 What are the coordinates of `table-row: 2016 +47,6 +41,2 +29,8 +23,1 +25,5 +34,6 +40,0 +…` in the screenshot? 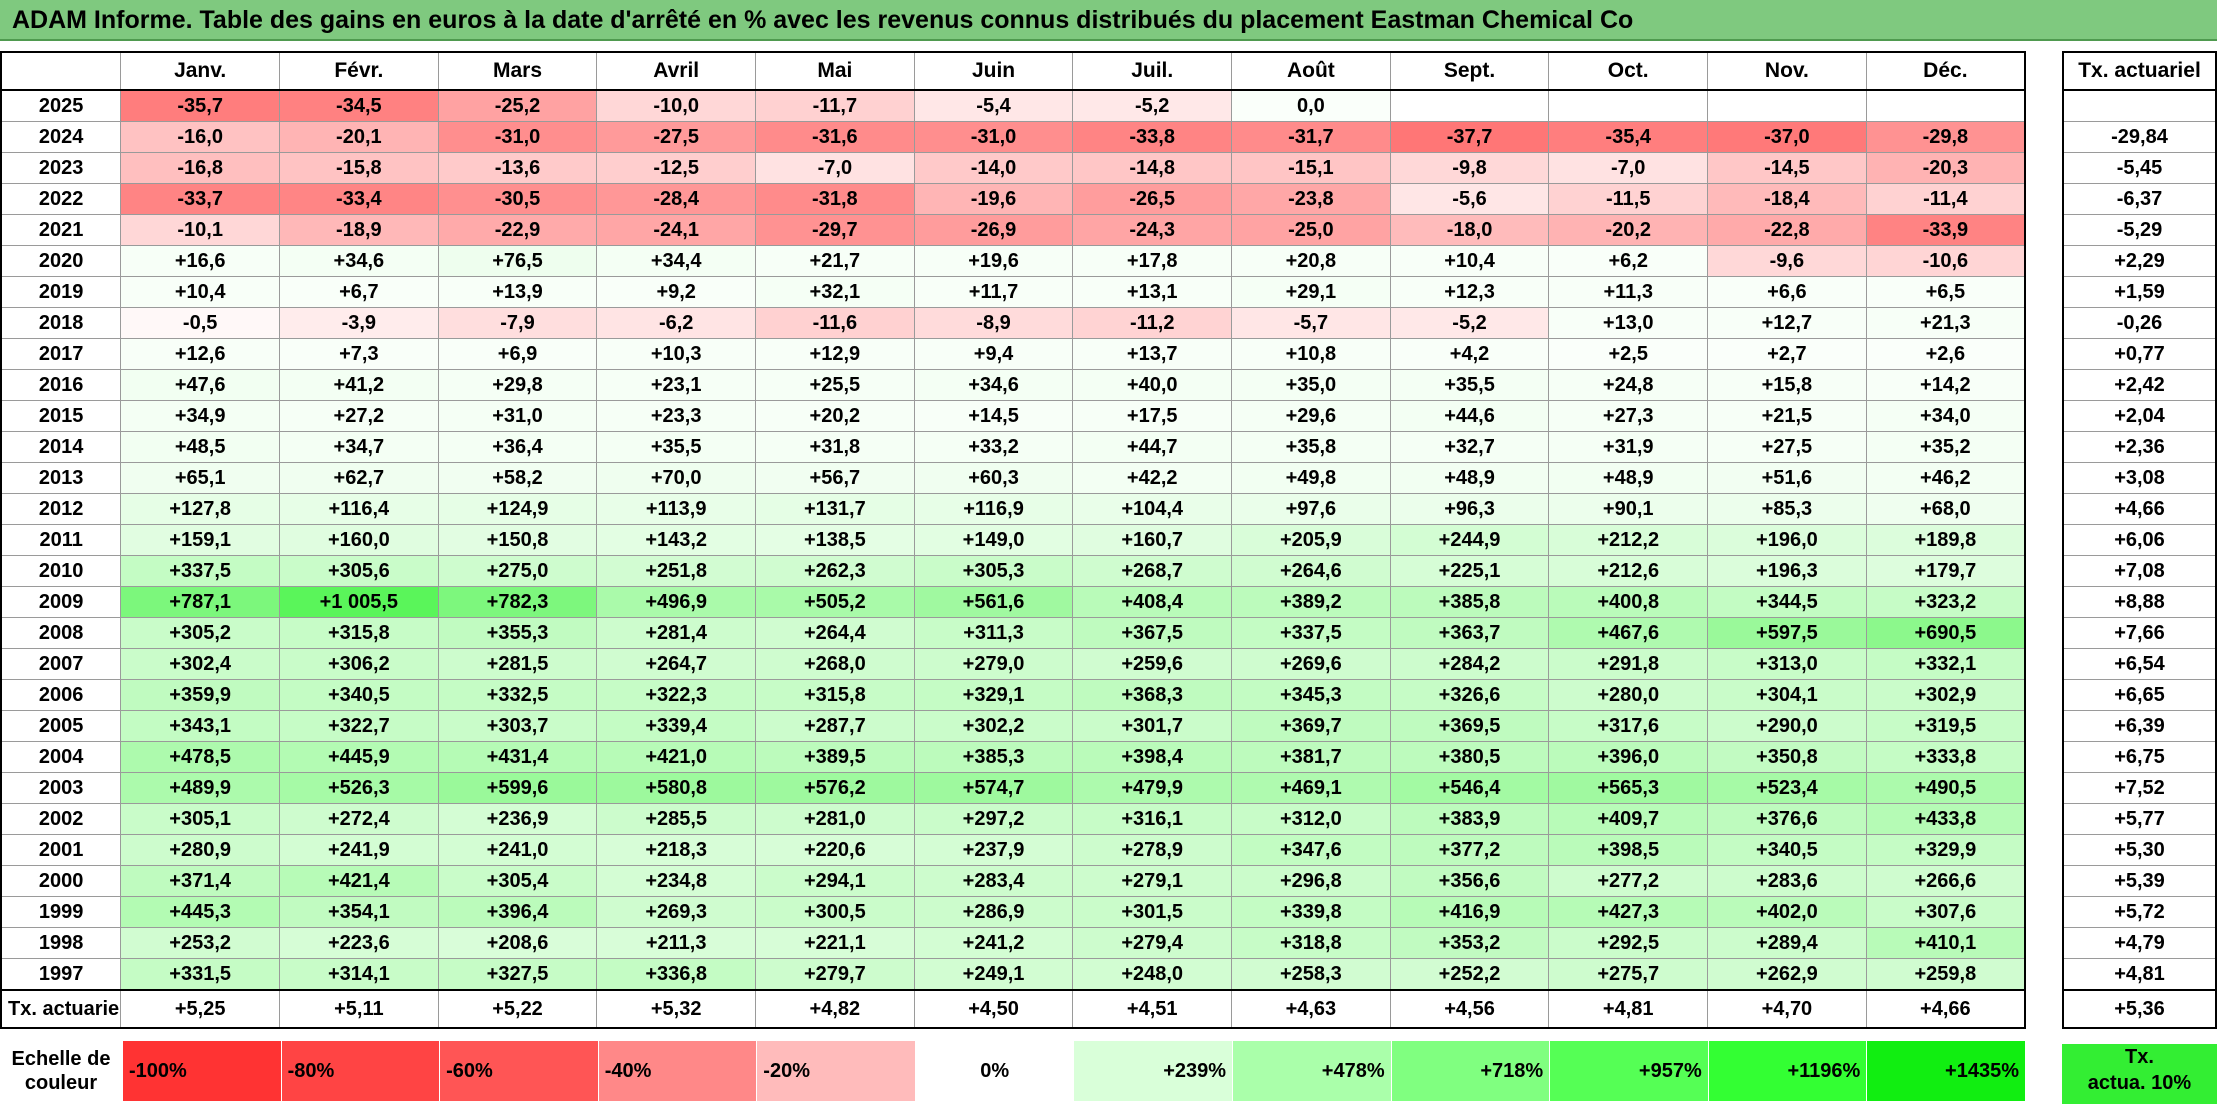 It's located at (1013, 385).